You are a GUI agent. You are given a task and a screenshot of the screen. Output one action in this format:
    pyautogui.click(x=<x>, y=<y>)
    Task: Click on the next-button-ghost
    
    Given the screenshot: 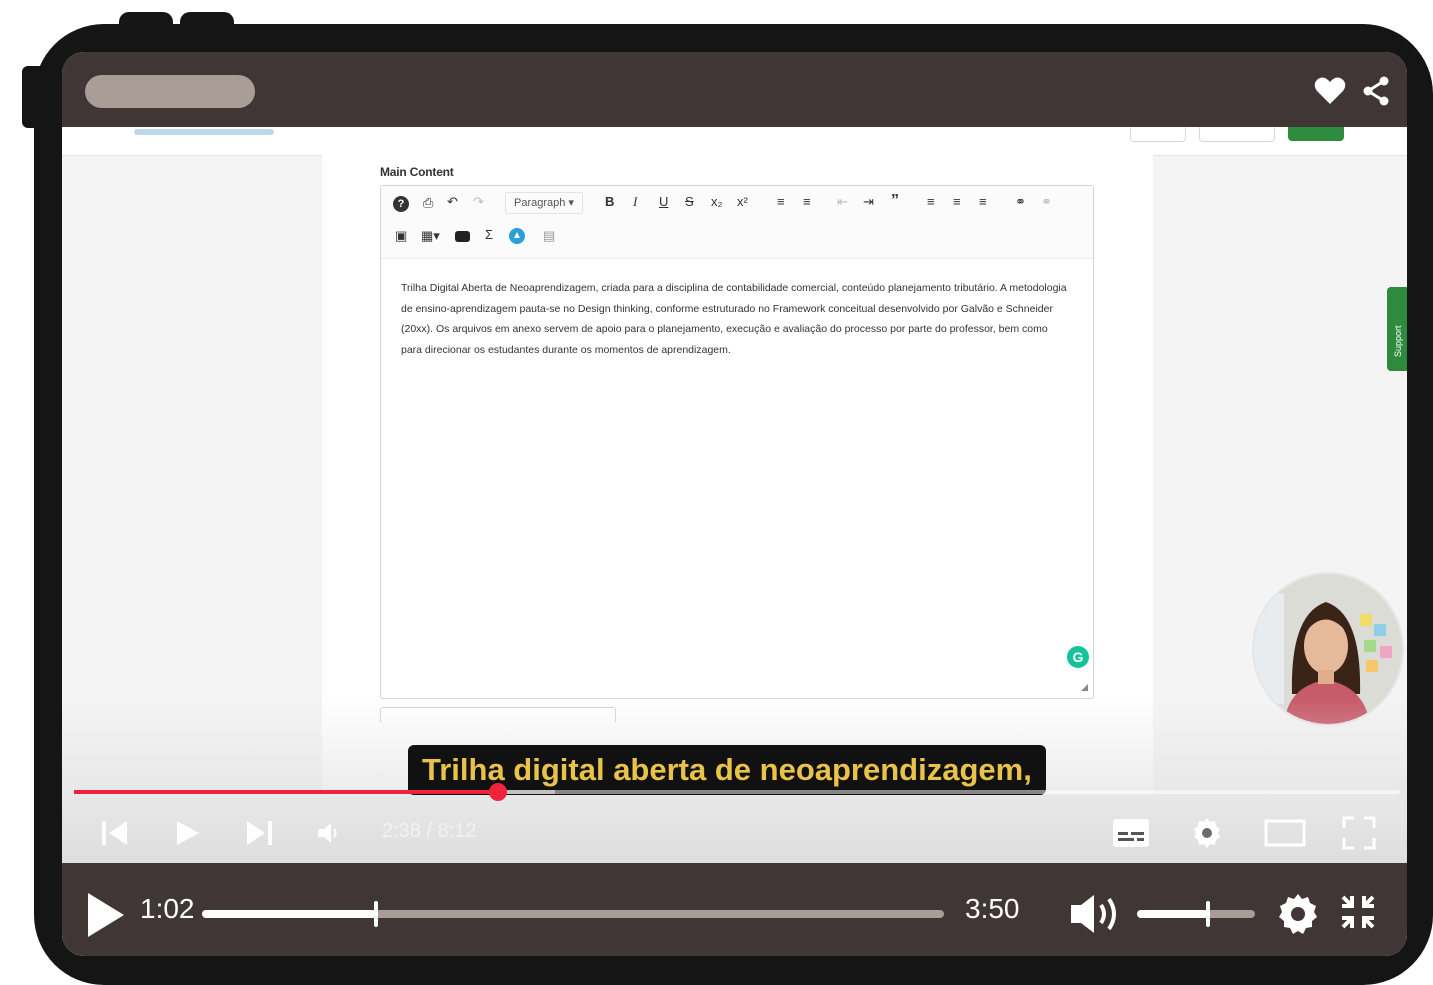 What is the action you would take?
    pyautogui.click(x=1316, y=134)
    